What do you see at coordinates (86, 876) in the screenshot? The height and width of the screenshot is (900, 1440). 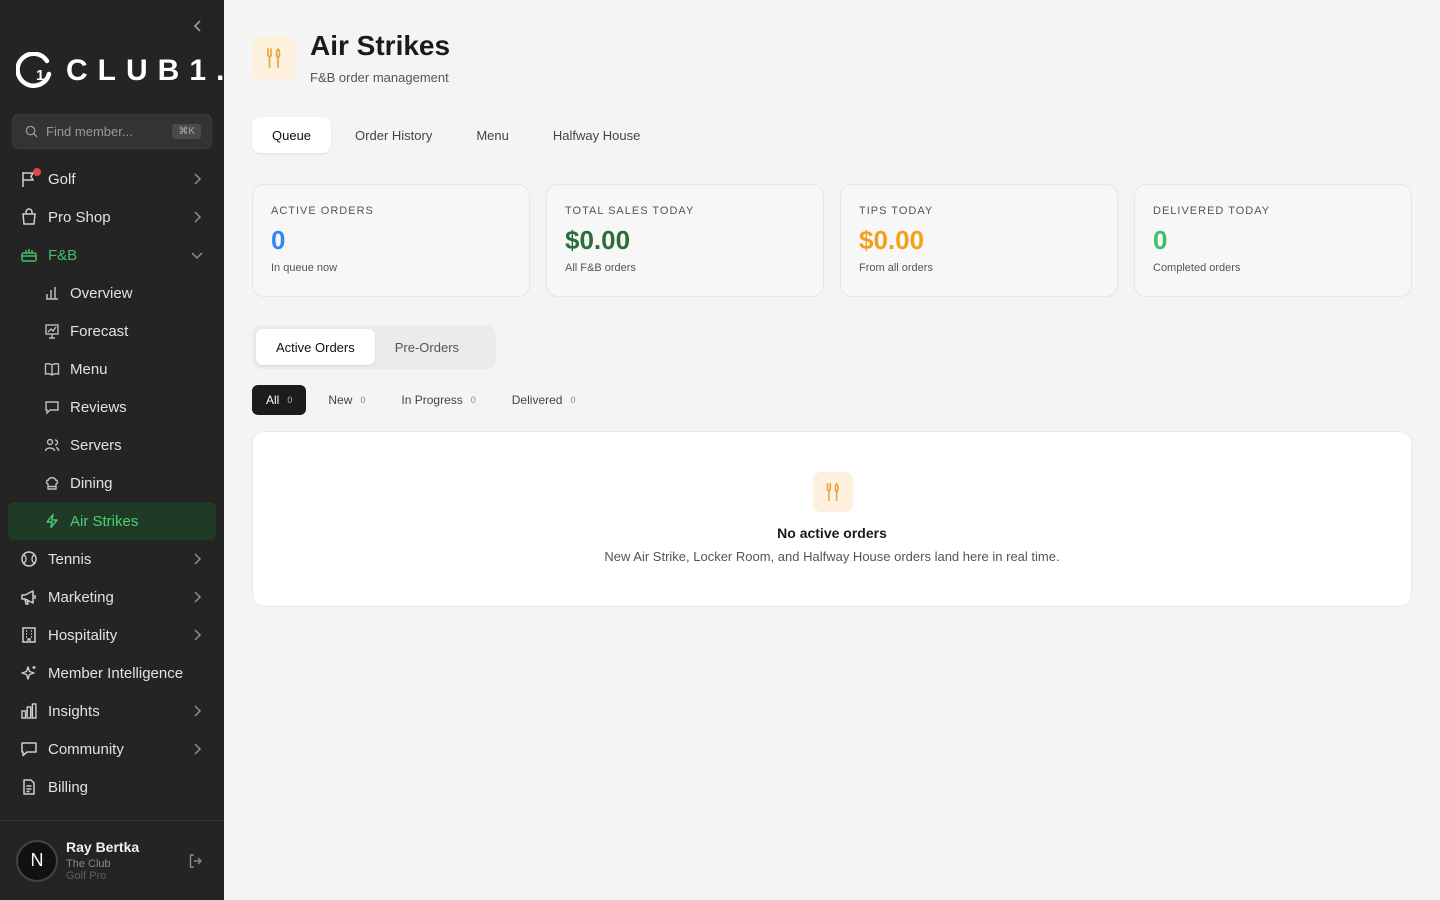 I see `user-role: Golf Pro` at bounding box center [86, 876].